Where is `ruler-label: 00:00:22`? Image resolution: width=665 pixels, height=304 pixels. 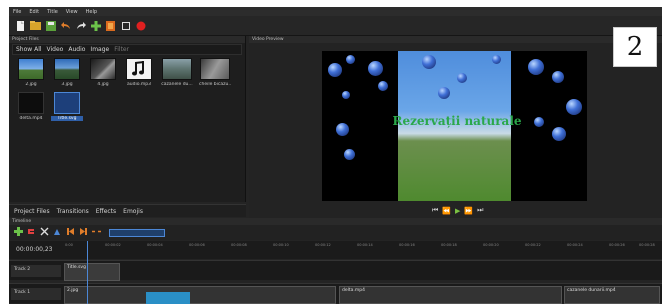
ruler-label: 00:00:22 is located at coordinates (533, 245).